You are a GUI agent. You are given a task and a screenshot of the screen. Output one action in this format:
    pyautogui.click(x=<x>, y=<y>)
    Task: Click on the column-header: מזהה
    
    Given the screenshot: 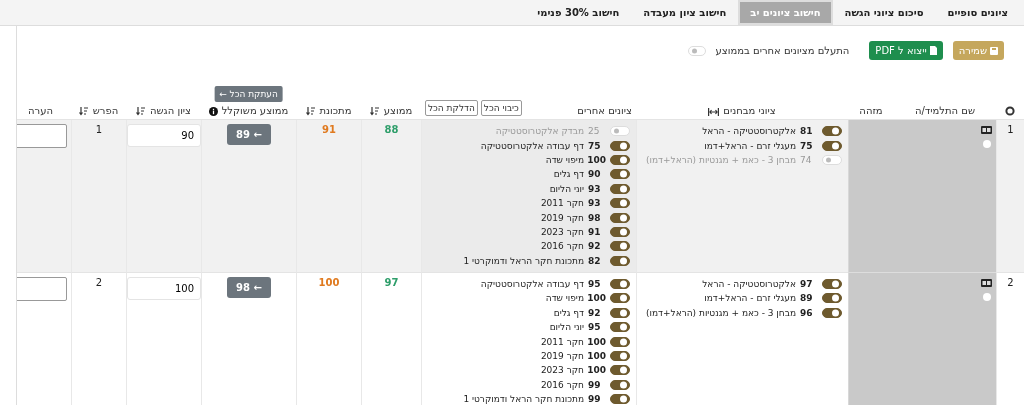 What is the action you would take?
    pyautogui.click(x=871, y=110)
    